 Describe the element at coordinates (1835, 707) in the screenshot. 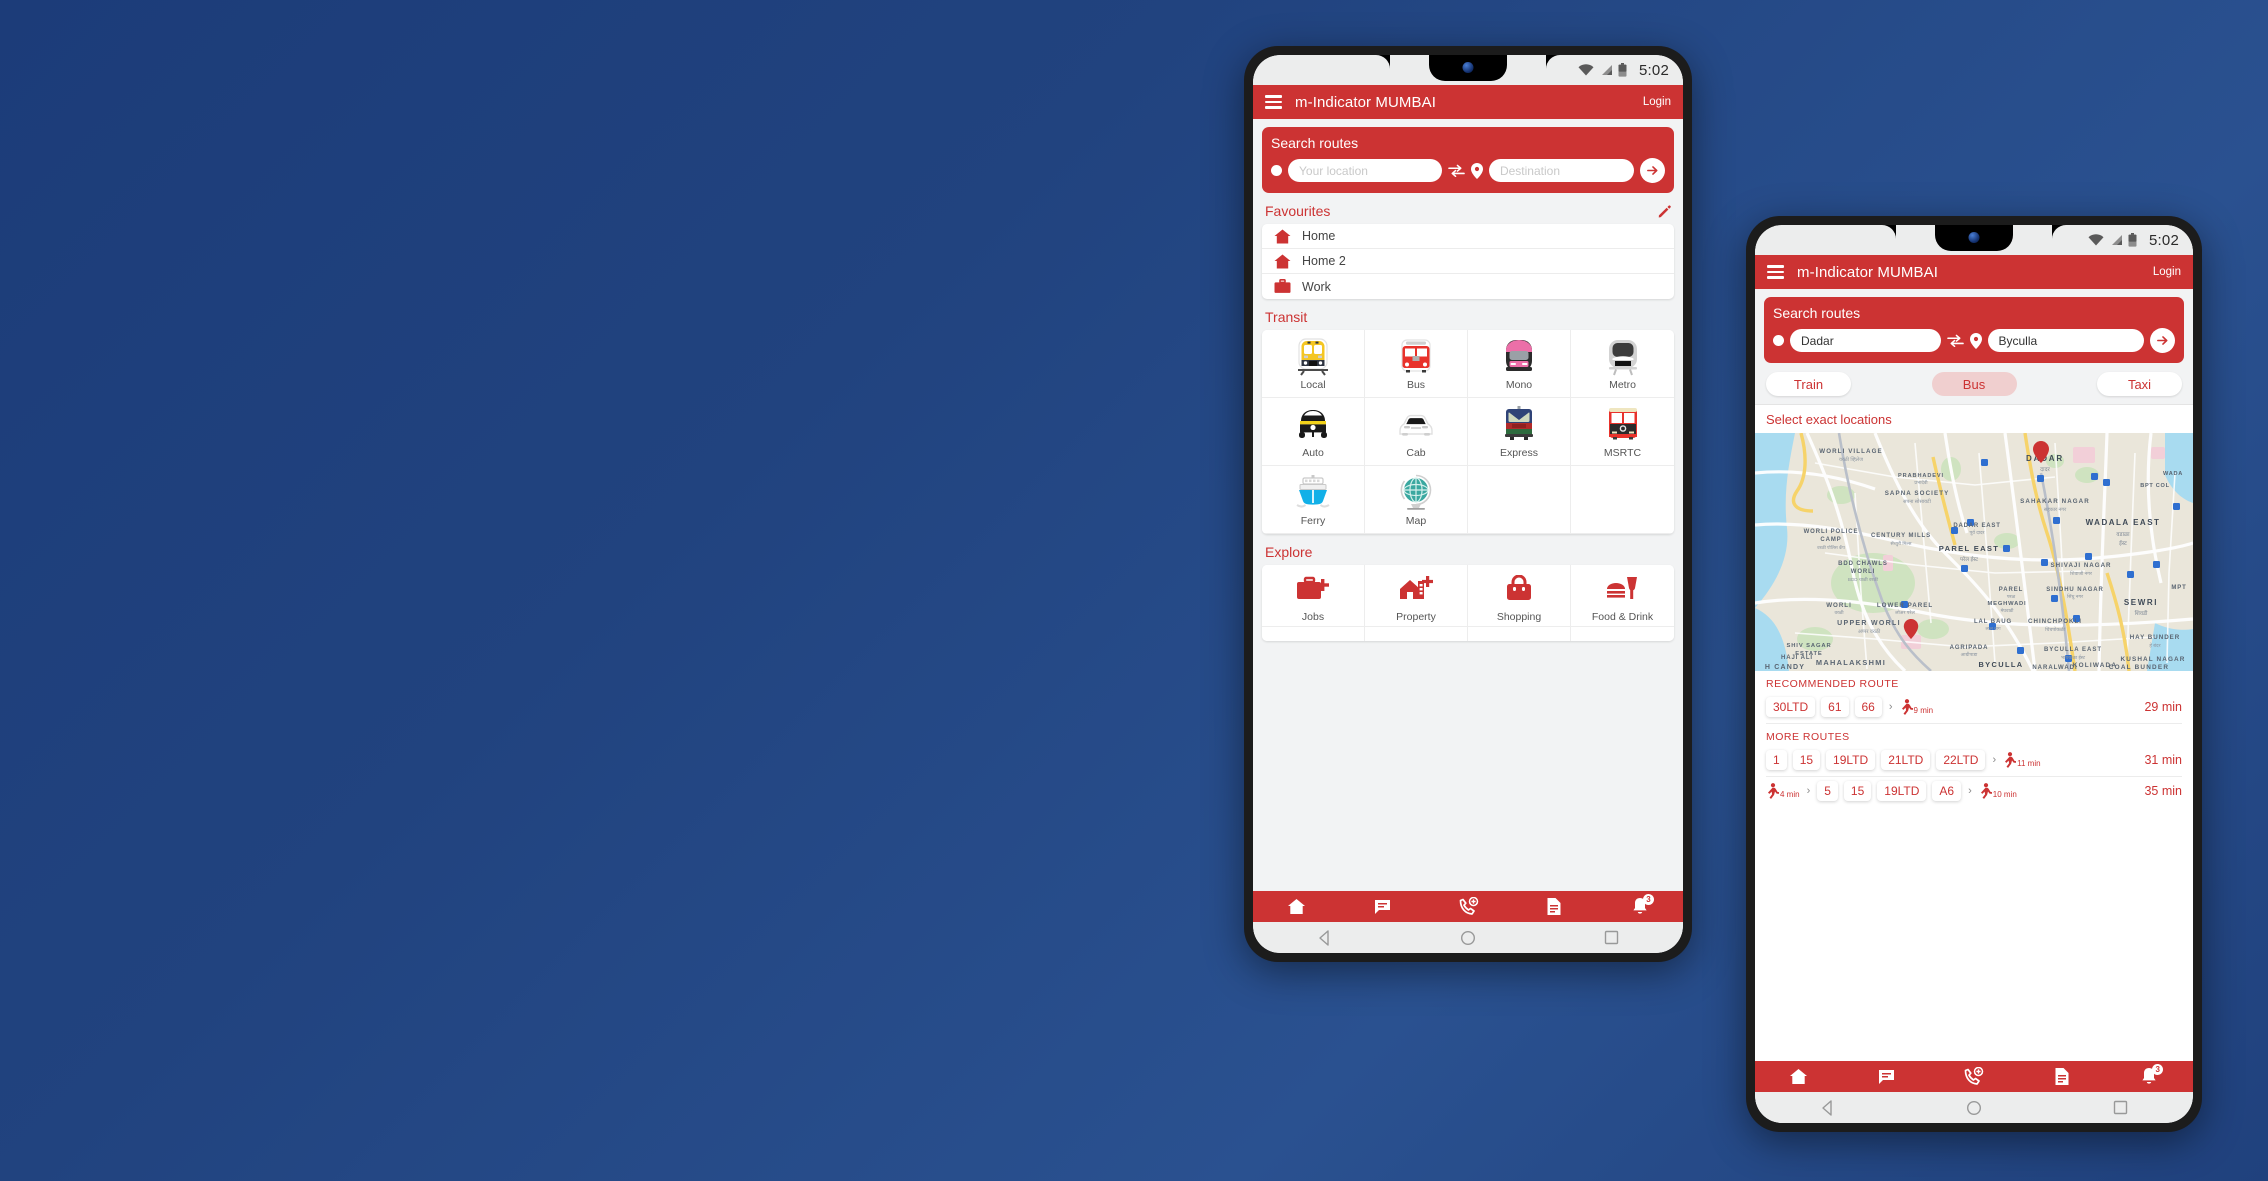

I see `route-chip: 61` at that location.